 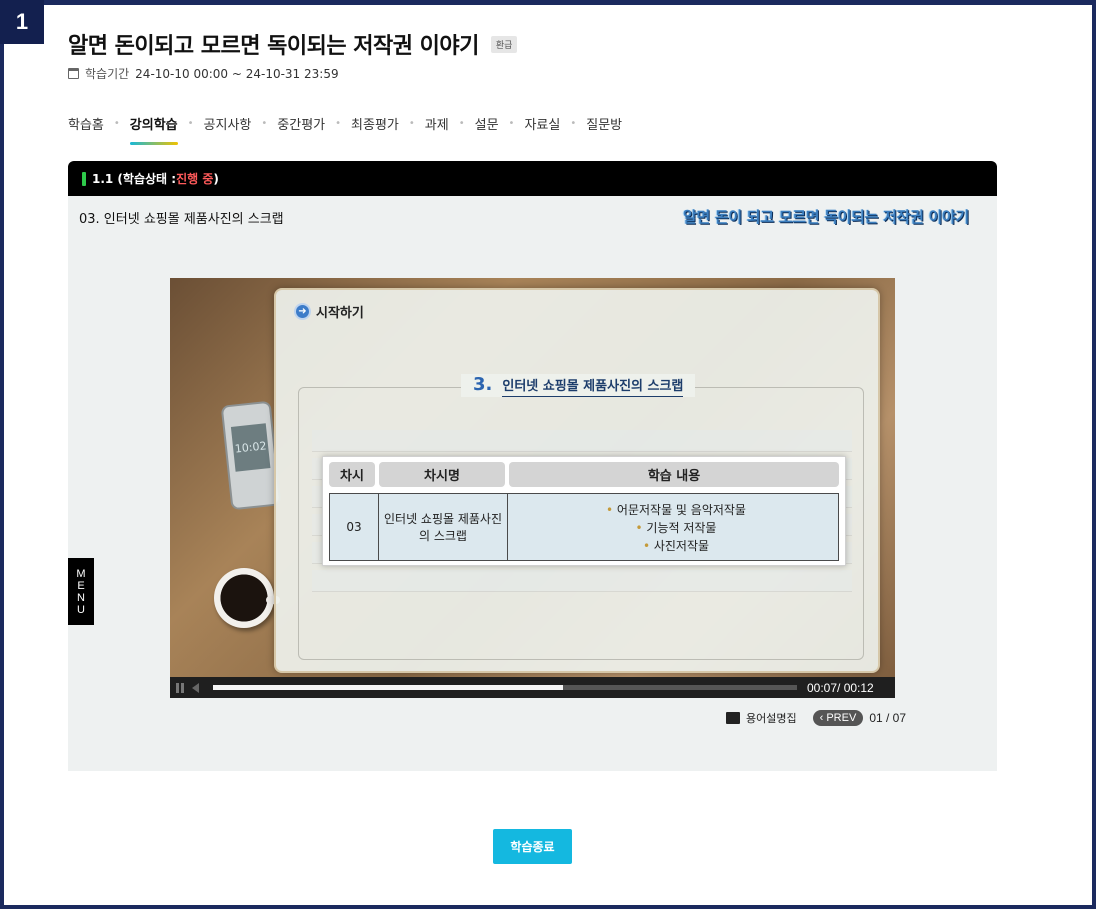 I want to click on cell-session: 03, so click(x=354, y=527).